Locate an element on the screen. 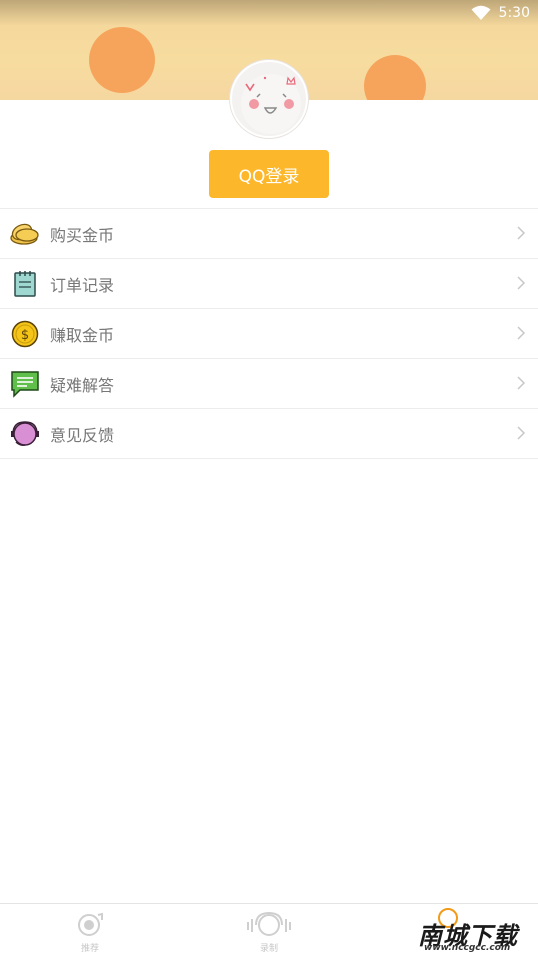 This screenshot has height=956, width=538. menu-item-label: 赚取金币 is located at coordinates (82, 335).